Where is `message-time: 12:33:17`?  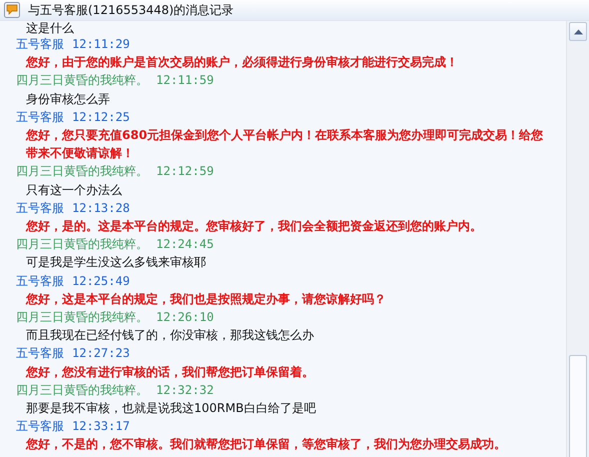 message-time: 12:33:17 is located at coordinates (101, 427).